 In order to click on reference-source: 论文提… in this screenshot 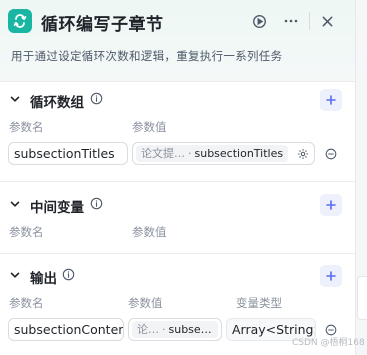, I will do `click(163, 153)`.